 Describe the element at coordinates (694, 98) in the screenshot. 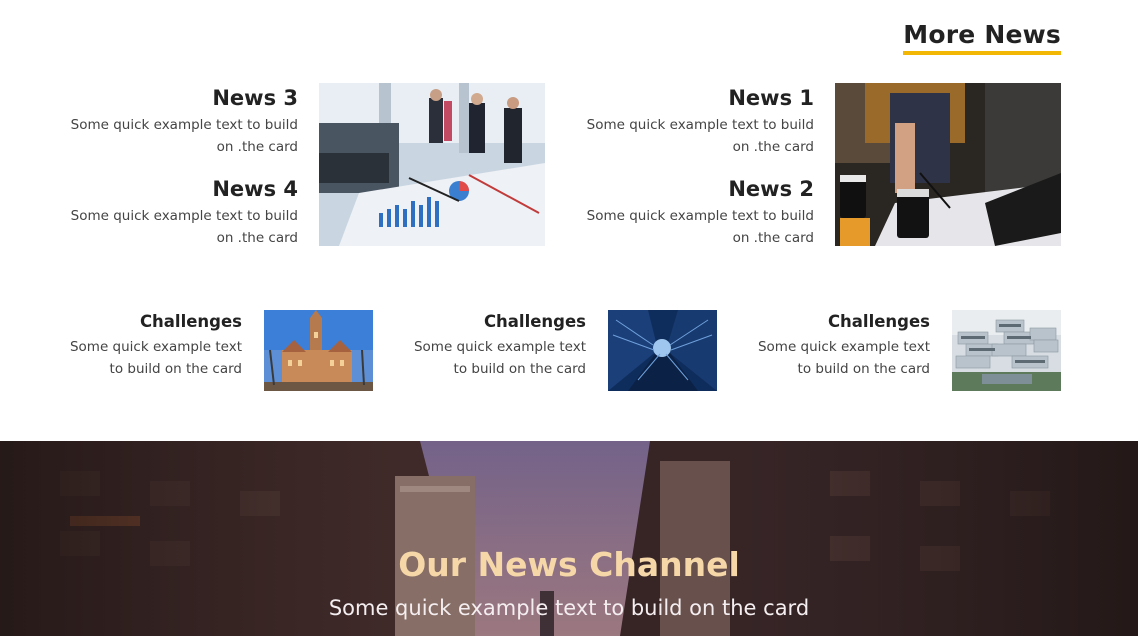

I see `news-title: News 1` at that location.